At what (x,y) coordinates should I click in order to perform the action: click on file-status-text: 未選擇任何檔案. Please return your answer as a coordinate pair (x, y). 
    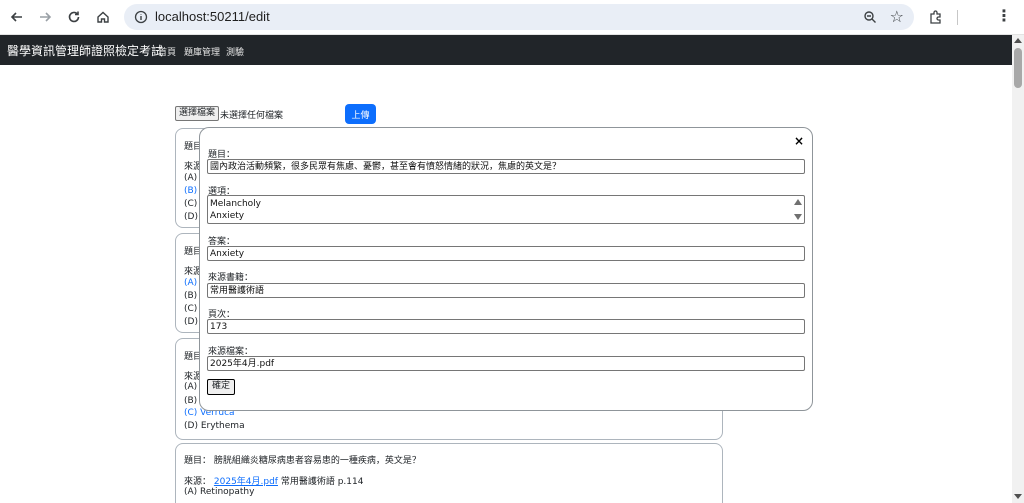
    Looking at the image, I should click on (252, 116).